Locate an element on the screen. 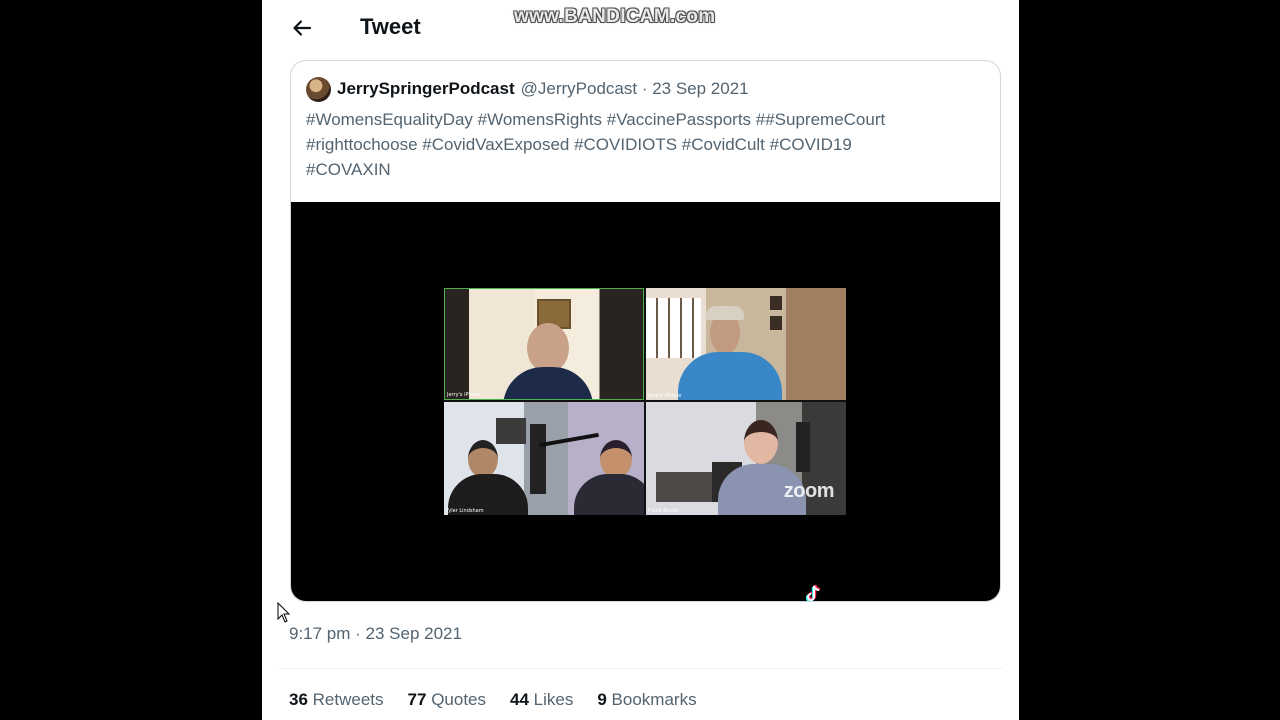  video-tile: Jerry's iPhone is located at coordinates (544, 344).